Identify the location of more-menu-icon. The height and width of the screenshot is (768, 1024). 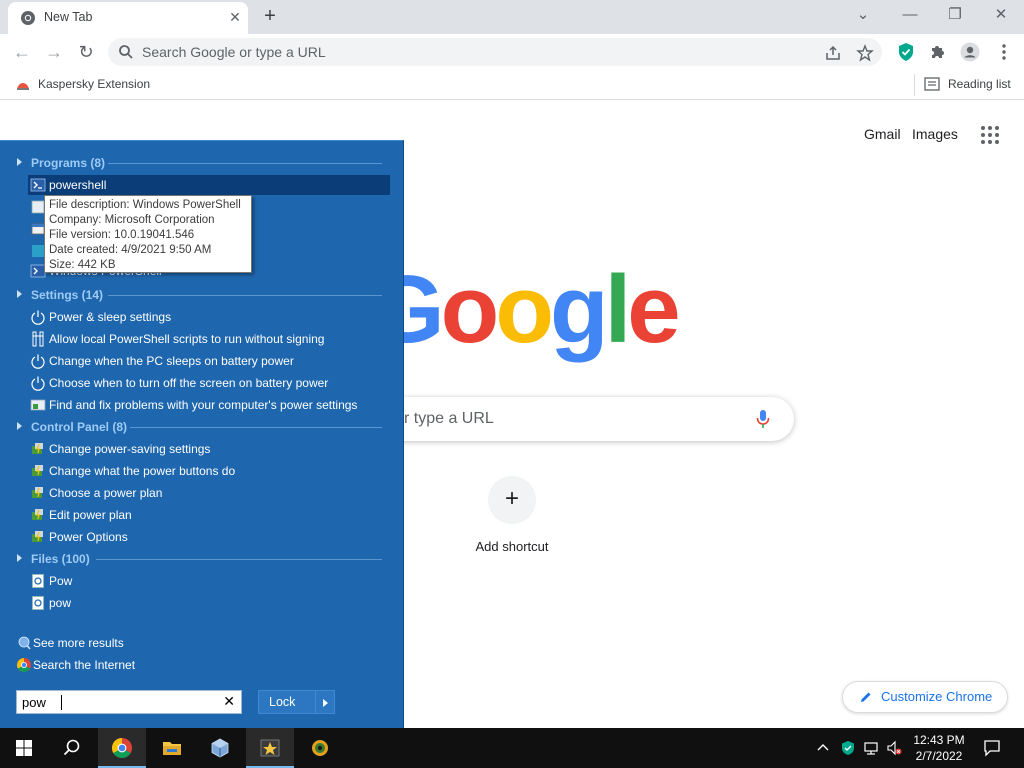
(1004, 52).